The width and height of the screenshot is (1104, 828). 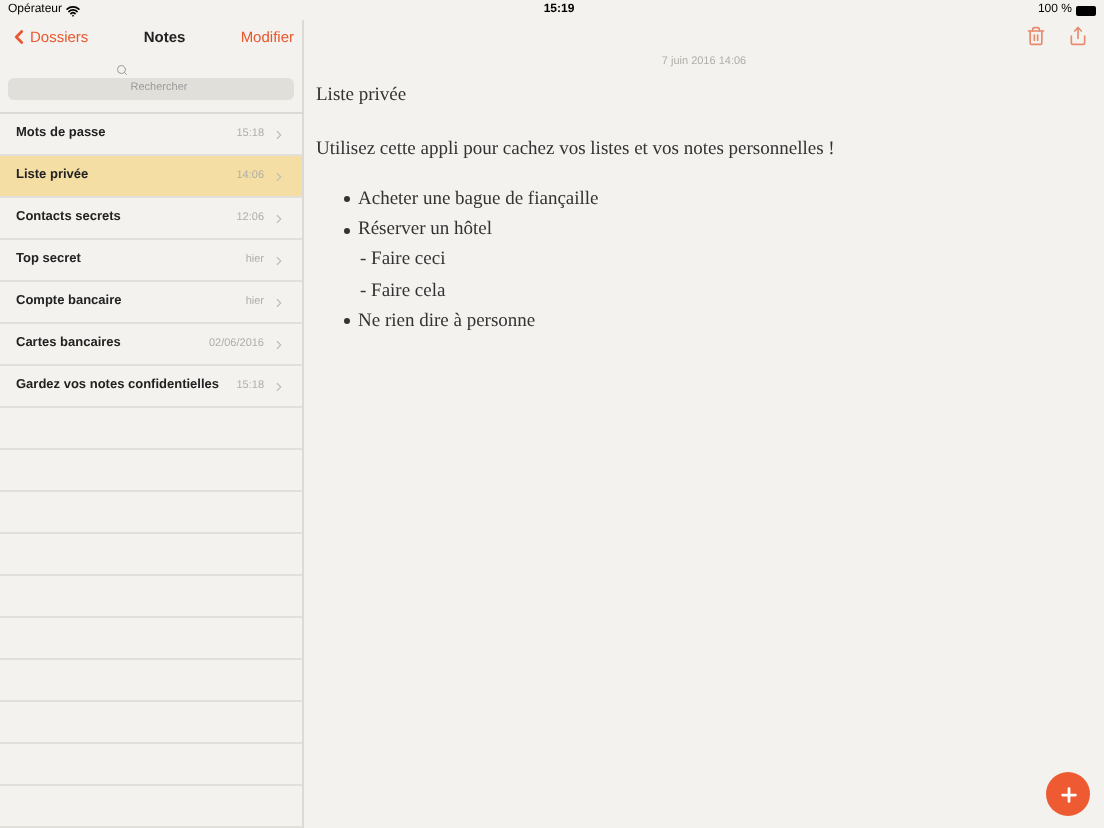 What do you see at coordinates (362, 97) in the screenshot?
I see `note-heading: Liste privée` at bounding box center [362, 97].